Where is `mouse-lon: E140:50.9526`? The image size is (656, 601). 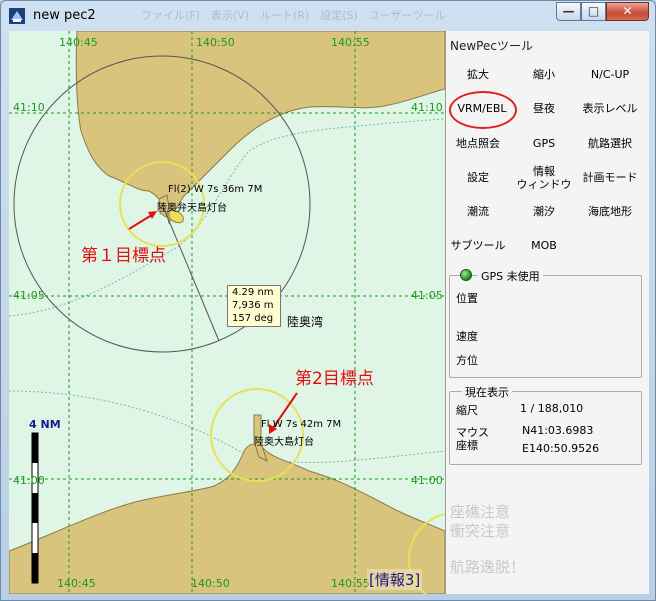
mouse-lon: E140:50.9526 is located at coordinates (561, 448).